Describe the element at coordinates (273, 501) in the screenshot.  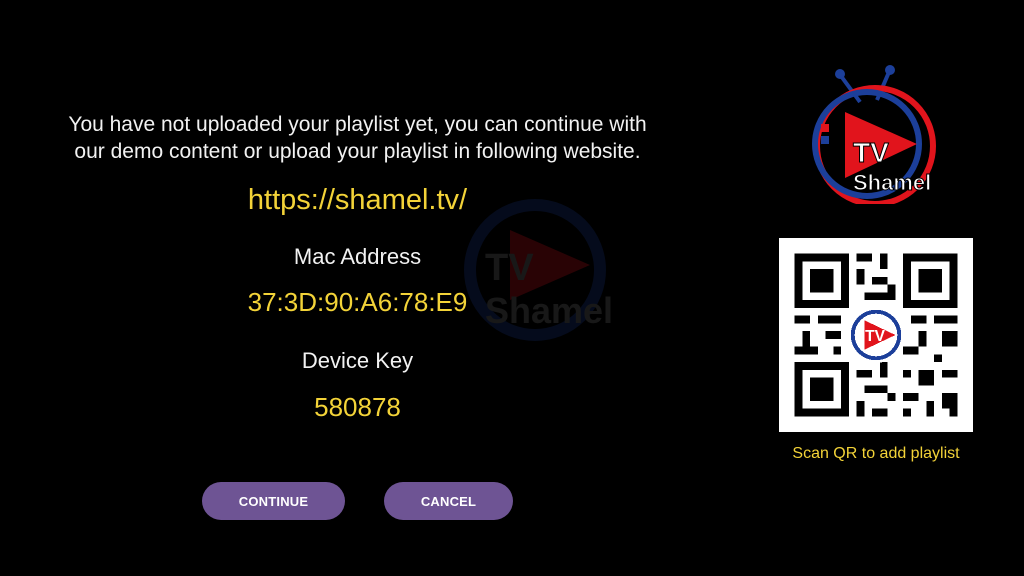
I see `continue-button: CONTINUE` at that location.